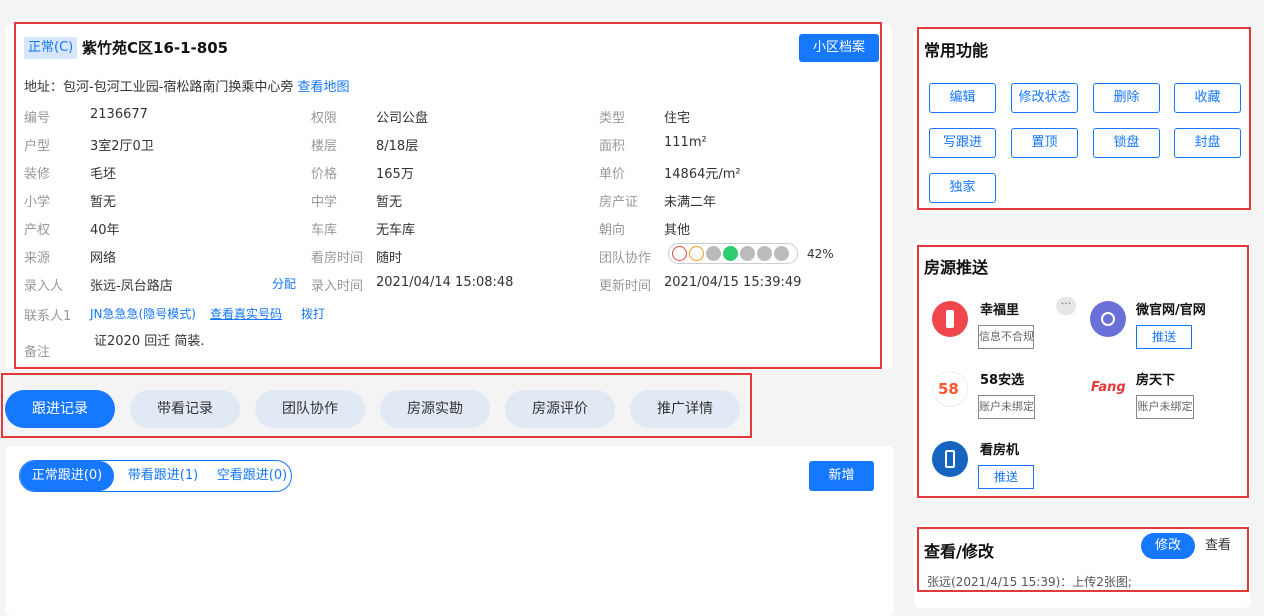 This screenshot has width=1264, height=616. Describe the element at coordinates (396, 230) in the screenshot. I see `garage-value: 无车库` at that location.